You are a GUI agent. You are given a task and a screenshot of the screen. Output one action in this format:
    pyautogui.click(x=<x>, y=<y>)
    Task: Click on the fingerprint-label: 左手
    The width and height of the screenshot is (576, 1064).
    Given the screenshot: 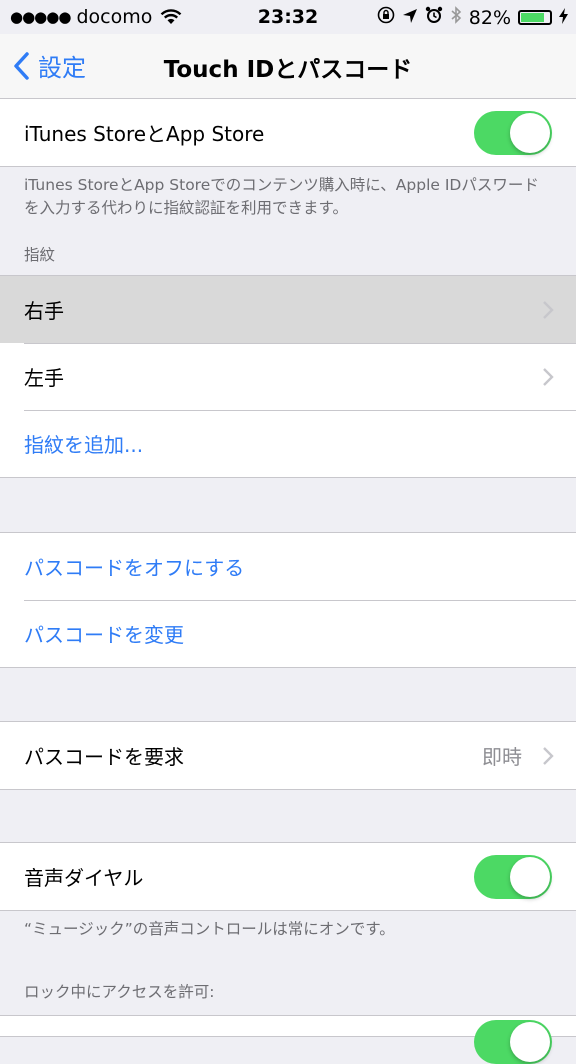 What is the action you would take?
    pyautogui.click(x=44, y=378)
    